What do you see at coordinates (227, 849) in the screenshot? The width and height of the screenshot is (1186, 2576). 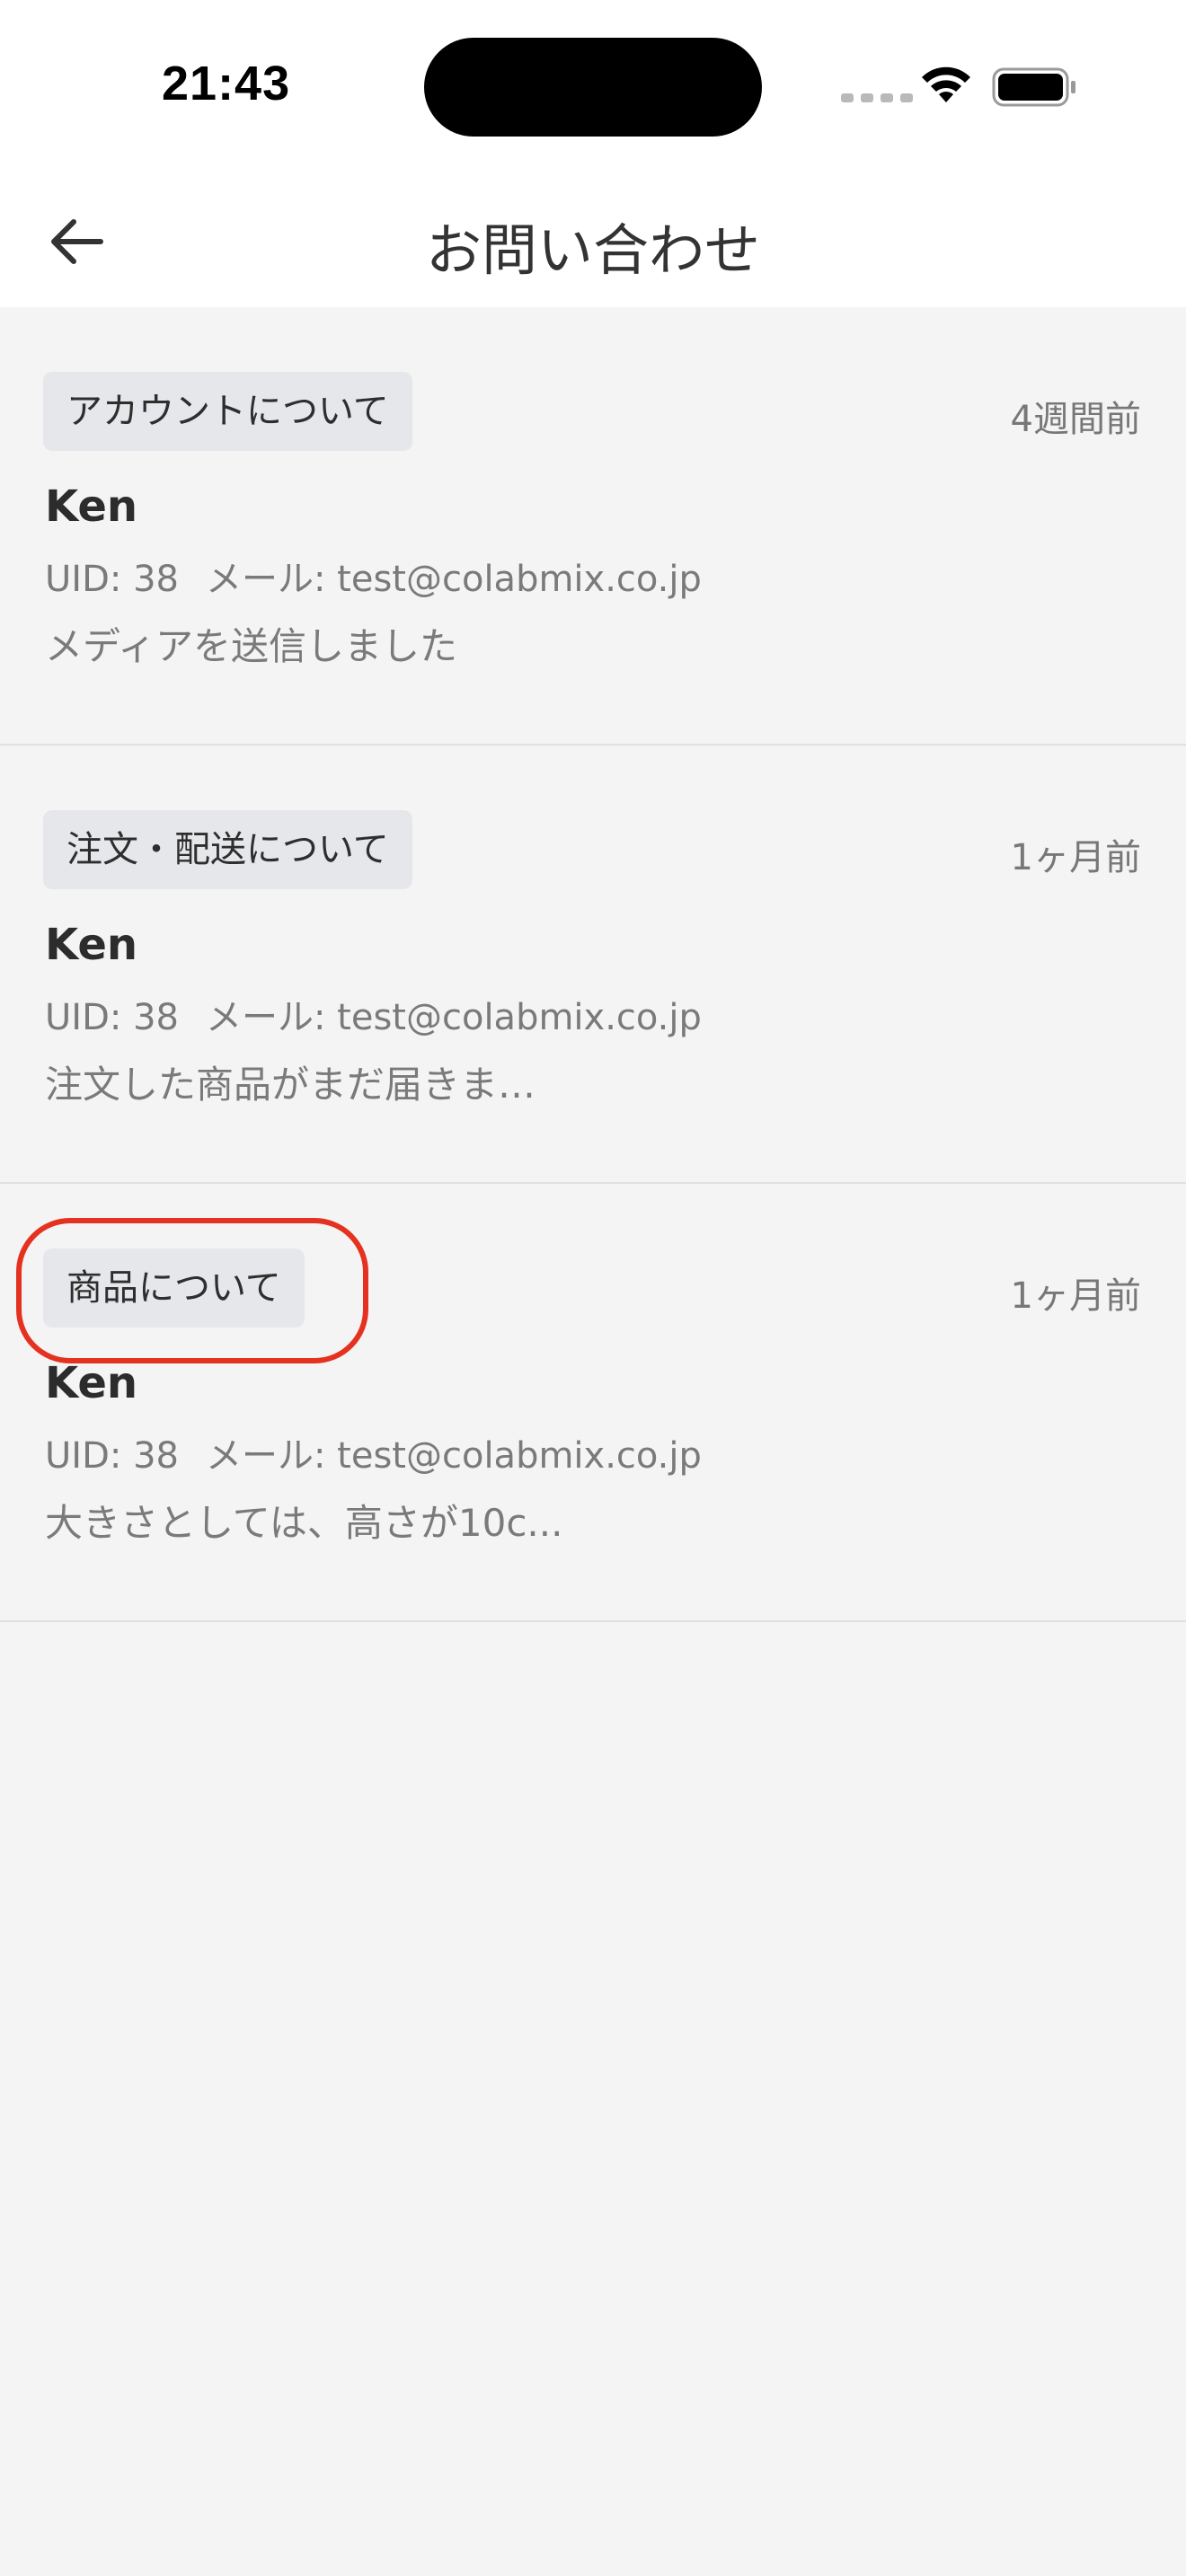 I see `category-tag: 注文・配送について` at bounding box center [227, 849].